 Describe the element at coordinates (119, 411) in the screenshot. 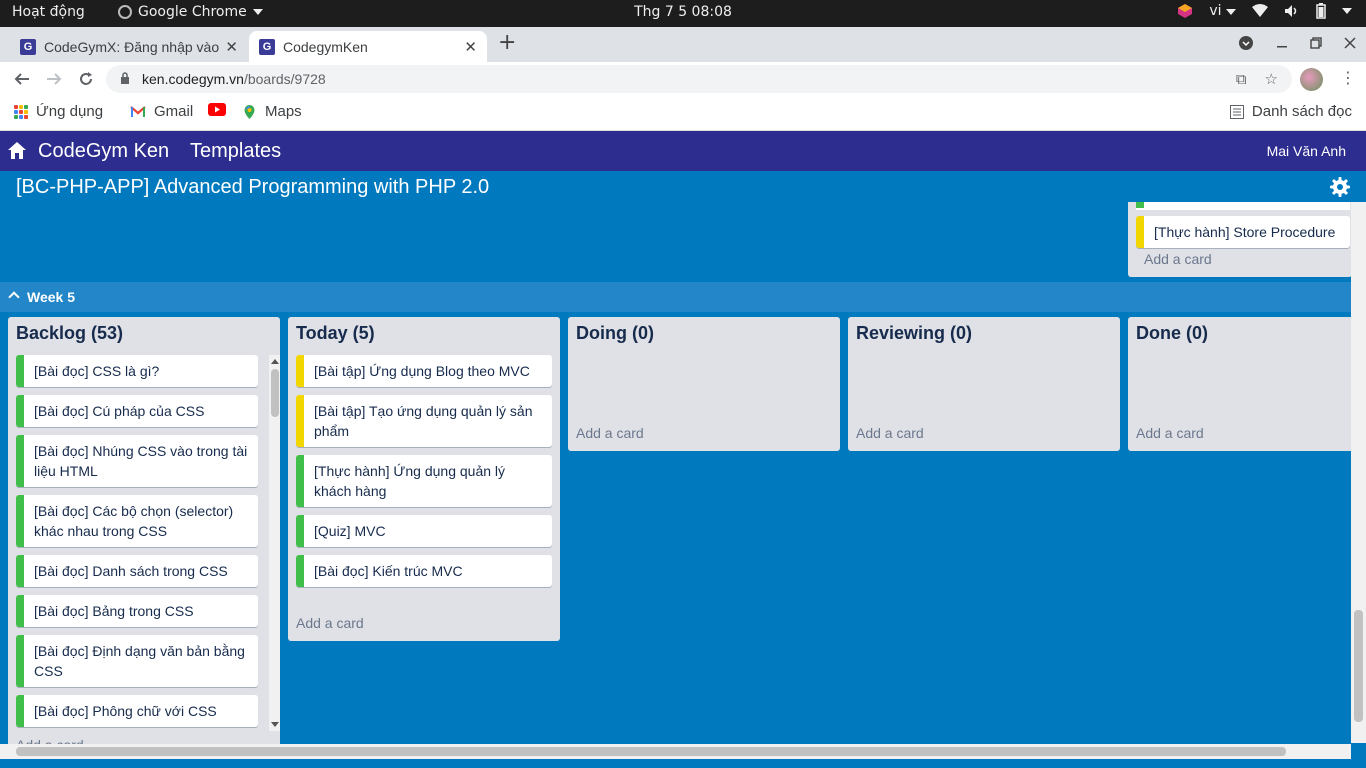

I see `card-title: [Bài đọc] Cú pháp của CSS` at that location.